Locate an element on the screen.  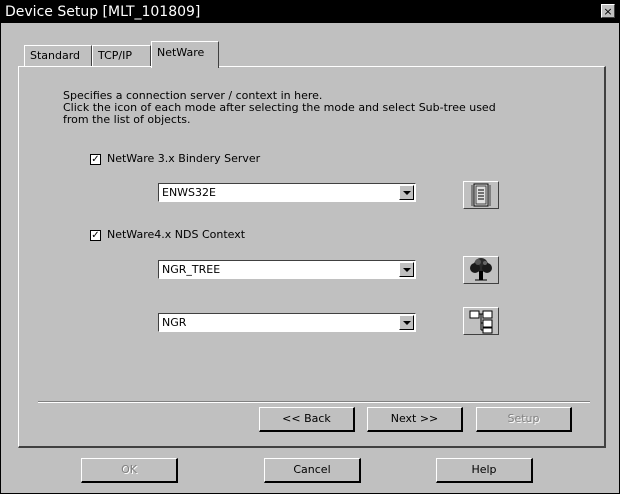
bindery-server-checkbox: ✓ is located at coordinates (95, 159).